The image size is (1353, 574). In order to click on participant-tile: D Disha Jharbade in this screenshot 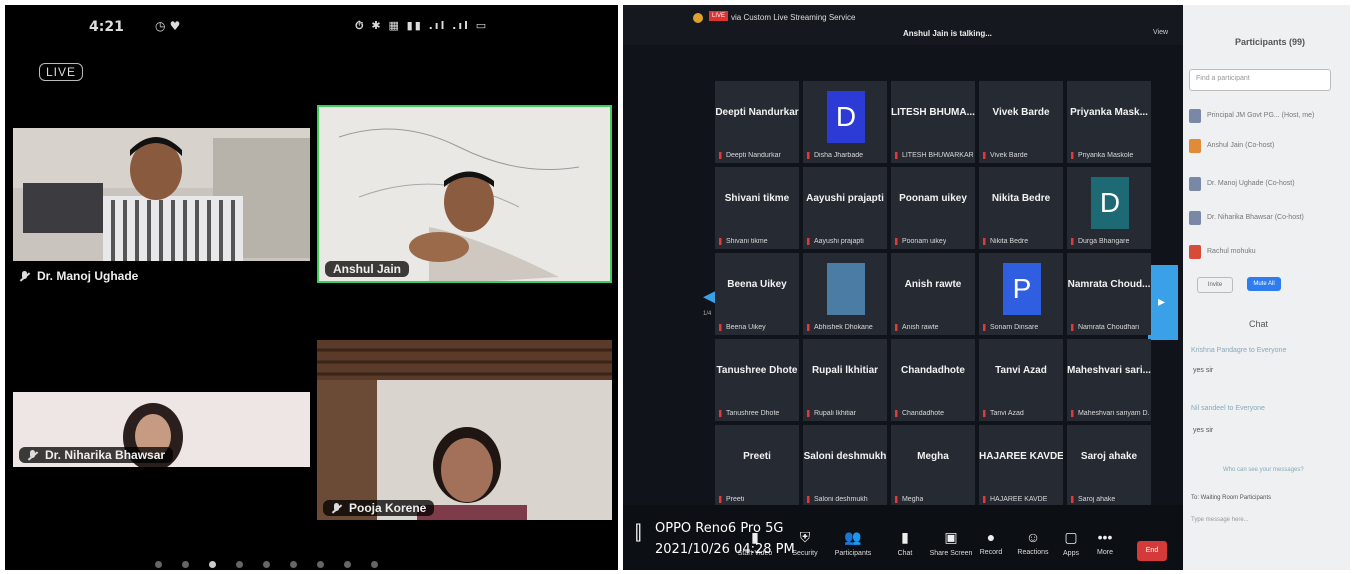, I will do `click(845, 122)`.